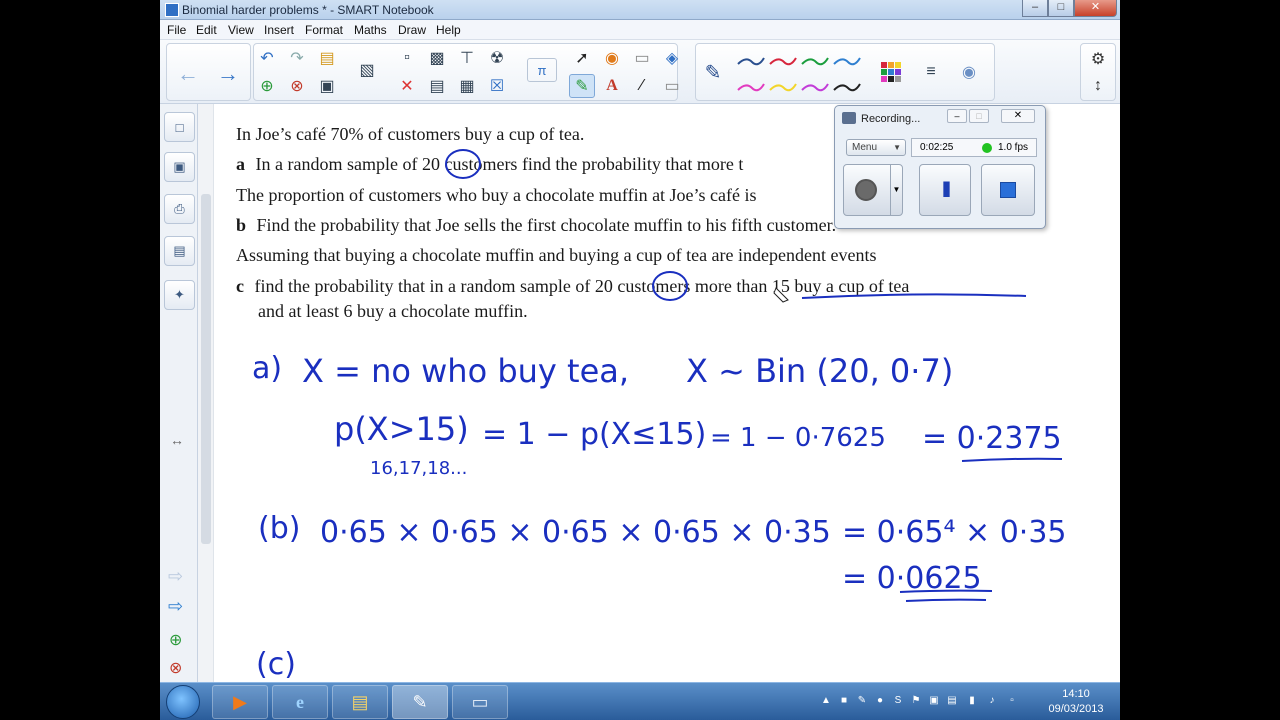 Image resolution: width=1280 pixels, height=720 pixels. Describe the element at coordinates (612, 86) in the screenshot. I see `text-tool-icon: A` at that location.